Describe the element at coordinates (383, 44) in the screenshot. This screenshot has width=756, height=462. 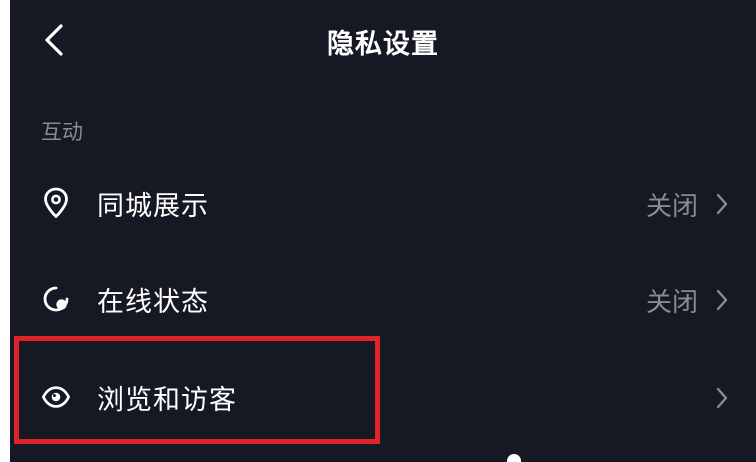
I see `page-title: 隐私设置` at that location.